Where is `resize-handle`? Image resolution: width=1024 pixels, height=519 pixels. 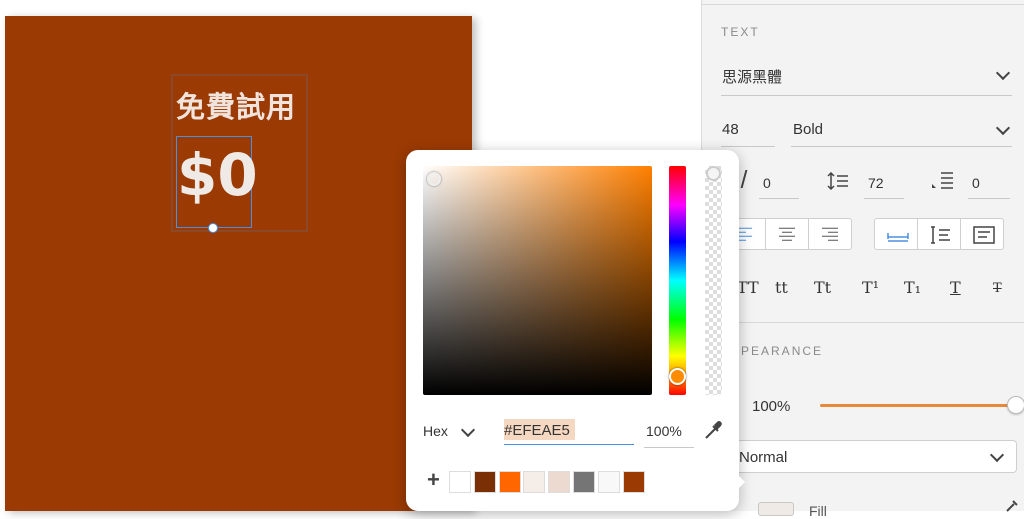 resize-handle is located at coordinates (213, 228).